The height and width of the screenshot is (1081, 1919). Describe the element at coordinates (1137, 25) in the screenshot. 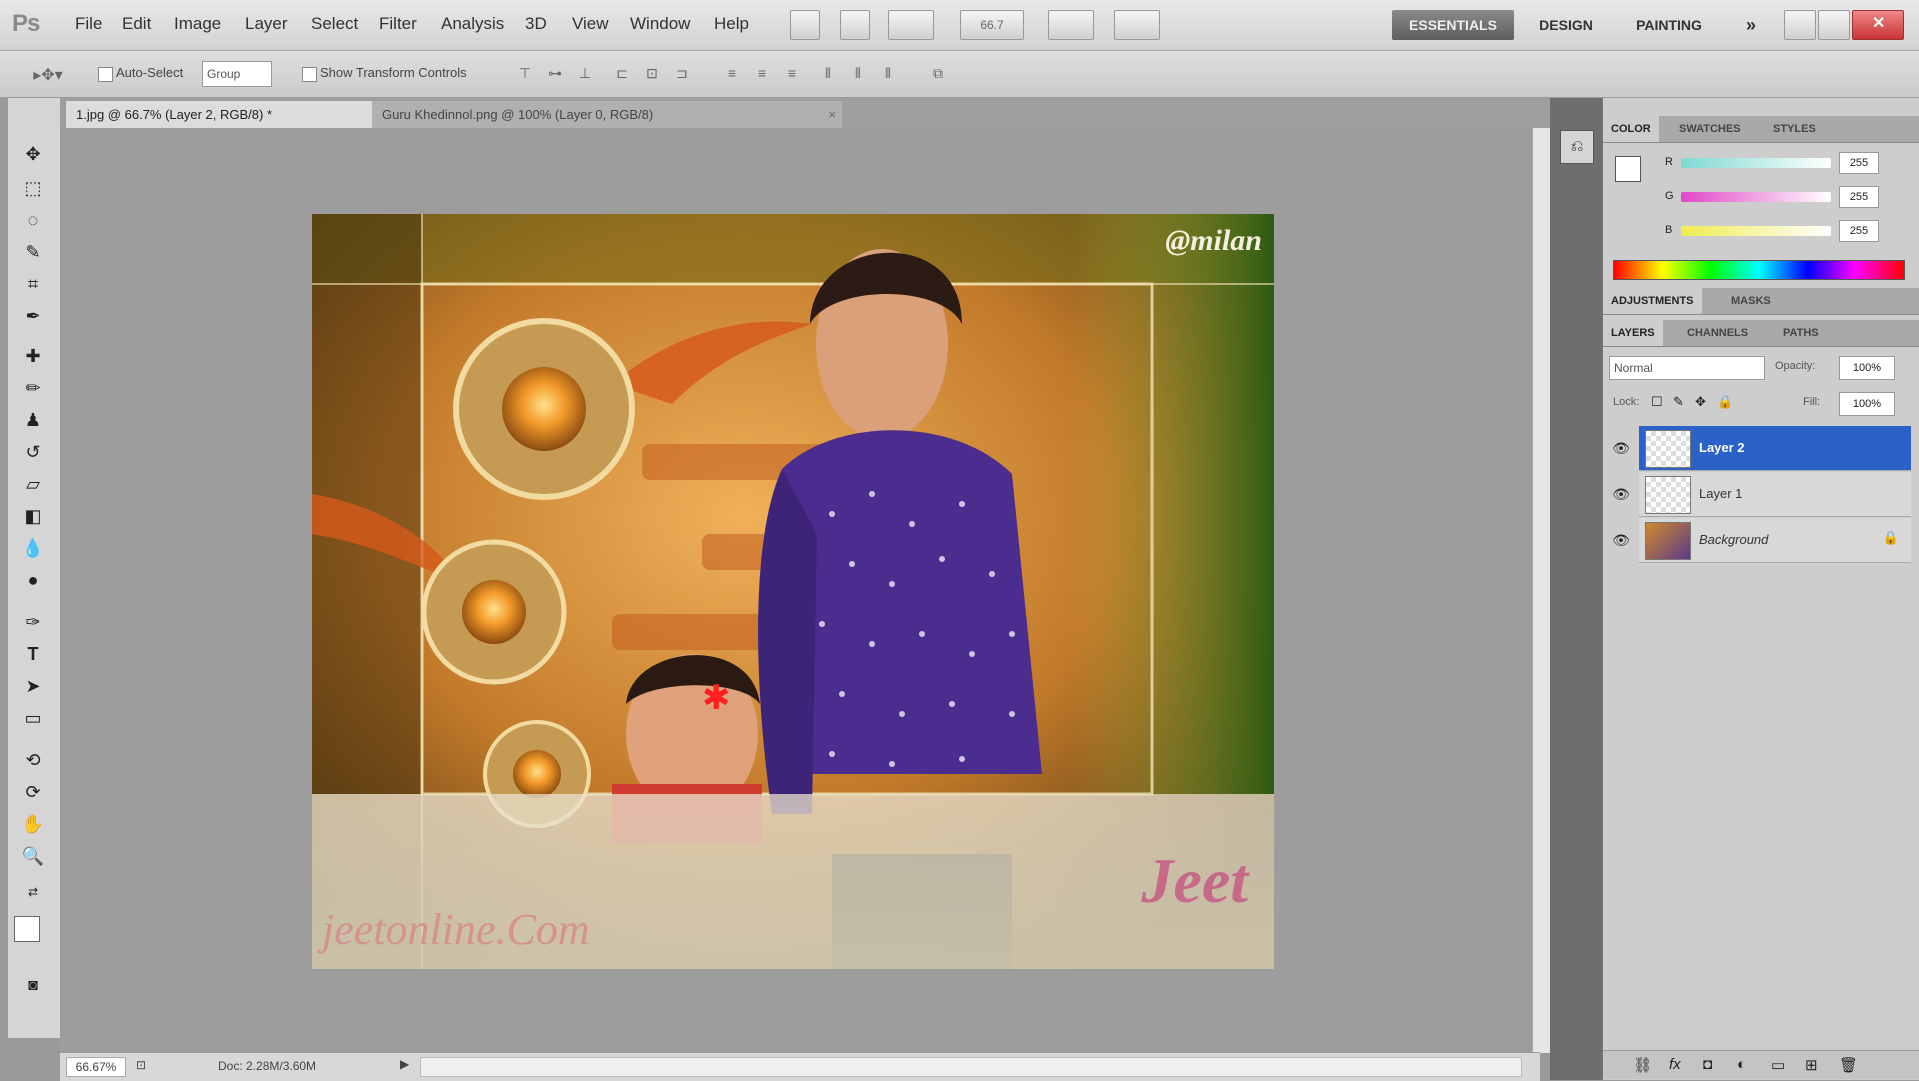

I see `screen-mode-button` at that location.